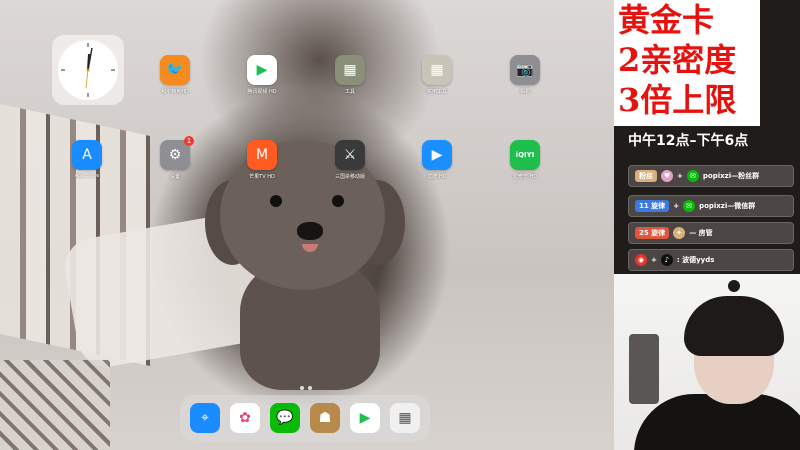 The image size is (800, 450). I want to click on photos-icon: ✿, so click(245, 418).